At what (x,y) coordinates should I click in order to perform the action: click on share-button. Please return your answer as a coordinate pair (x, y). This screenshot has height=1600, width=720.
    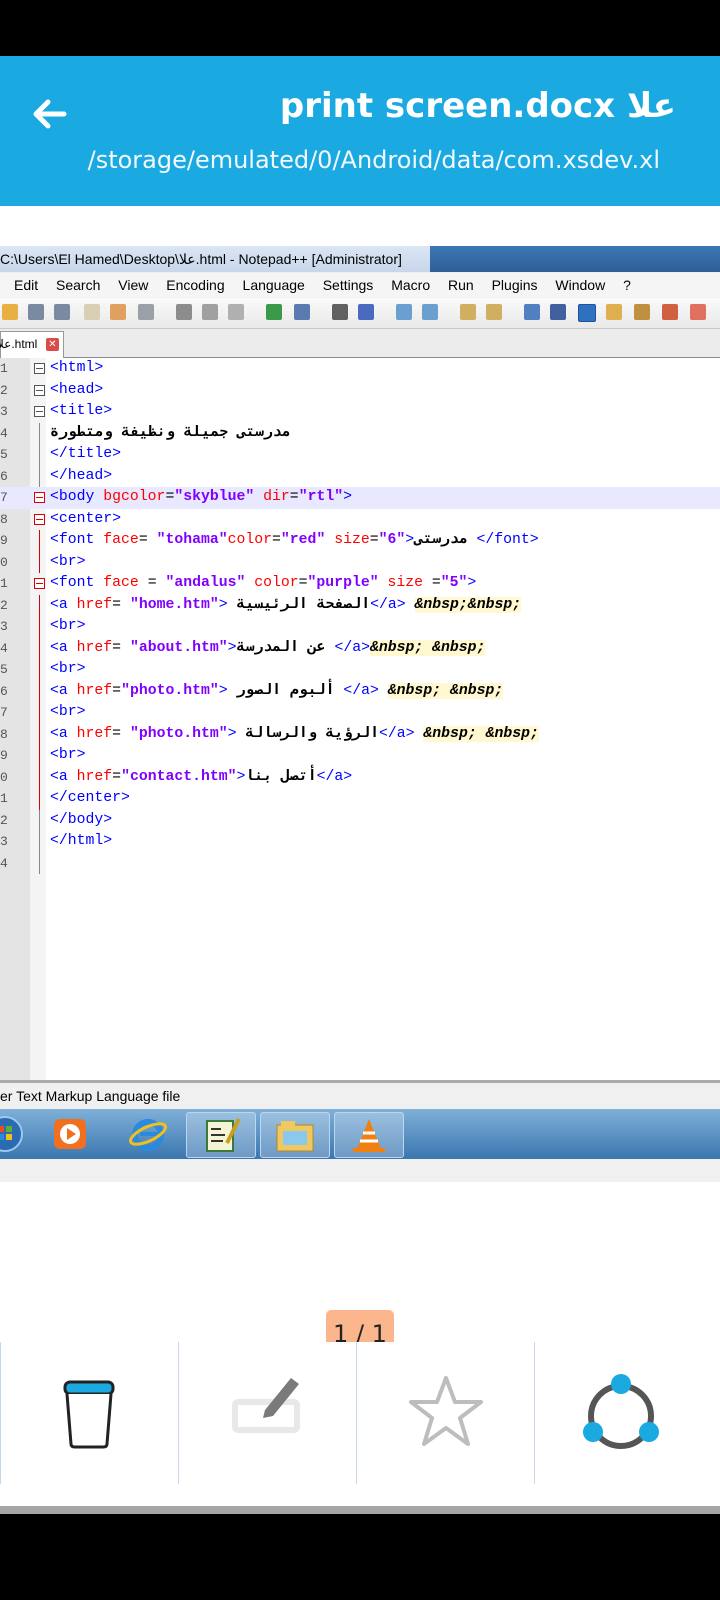
    Looking at the image, I should click on (623, 1413).